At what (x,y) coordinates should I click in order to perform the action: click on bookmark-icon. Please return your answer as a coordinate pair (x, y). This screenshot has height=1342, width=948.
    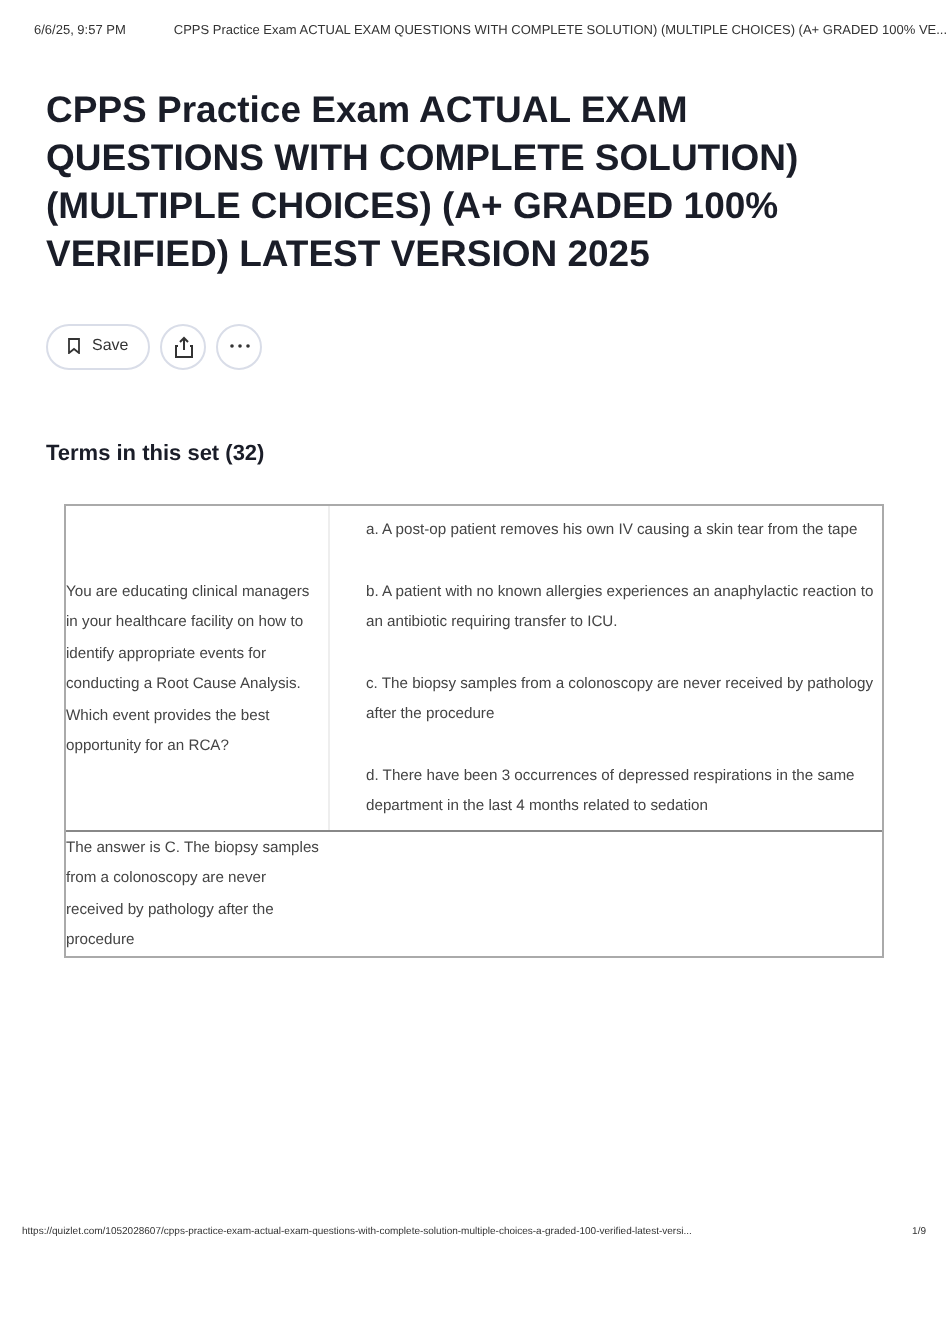
    Looking at the image, I should click on (74, 346).